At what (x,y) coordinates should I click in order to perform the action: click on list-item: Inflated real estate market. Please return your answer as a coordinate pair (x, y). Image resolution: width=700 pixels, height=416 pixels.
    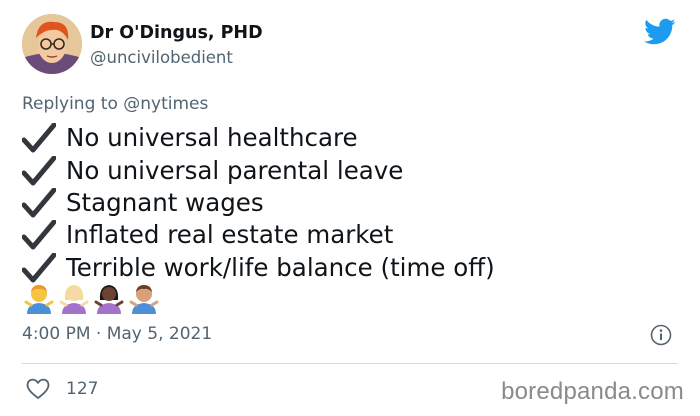
    Looking at the image, I should click on (258, 235).